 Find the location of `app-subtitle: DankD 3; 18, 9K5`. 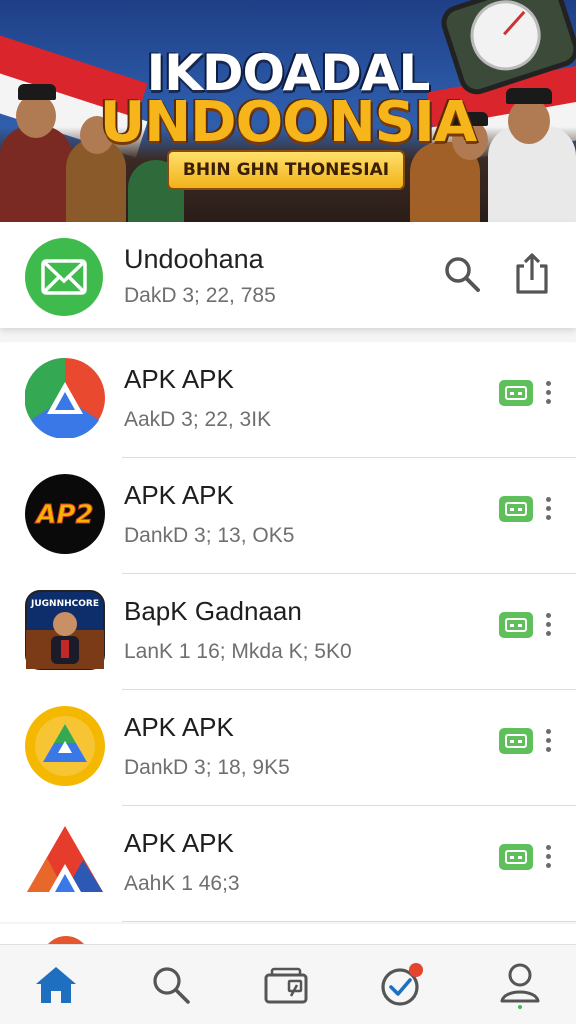

app-subtitle: DankD 3; 18, 9K5 is located at coordinates (207, 767).